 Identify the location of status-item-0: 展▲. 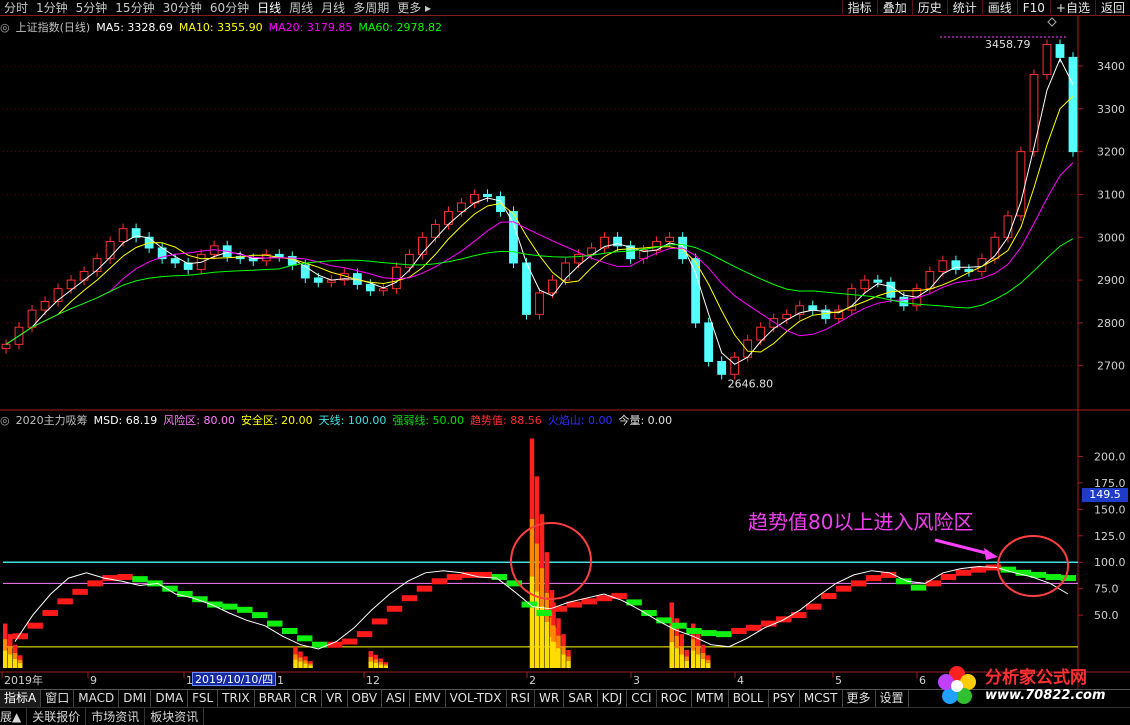
(14, 716).